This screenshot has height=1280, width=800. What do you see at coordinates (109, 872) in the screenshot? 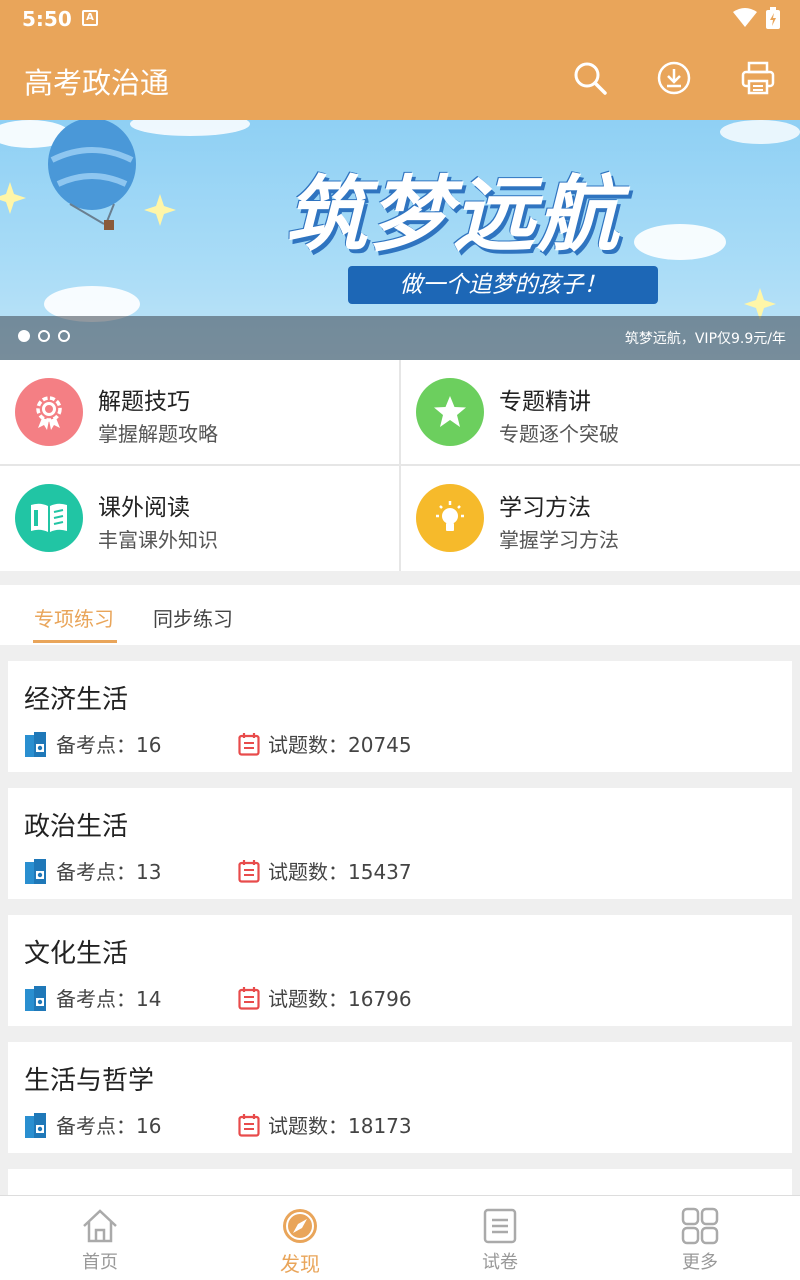
I see `exam-points-label: 备考点：13` at bounding box center [109, 872].